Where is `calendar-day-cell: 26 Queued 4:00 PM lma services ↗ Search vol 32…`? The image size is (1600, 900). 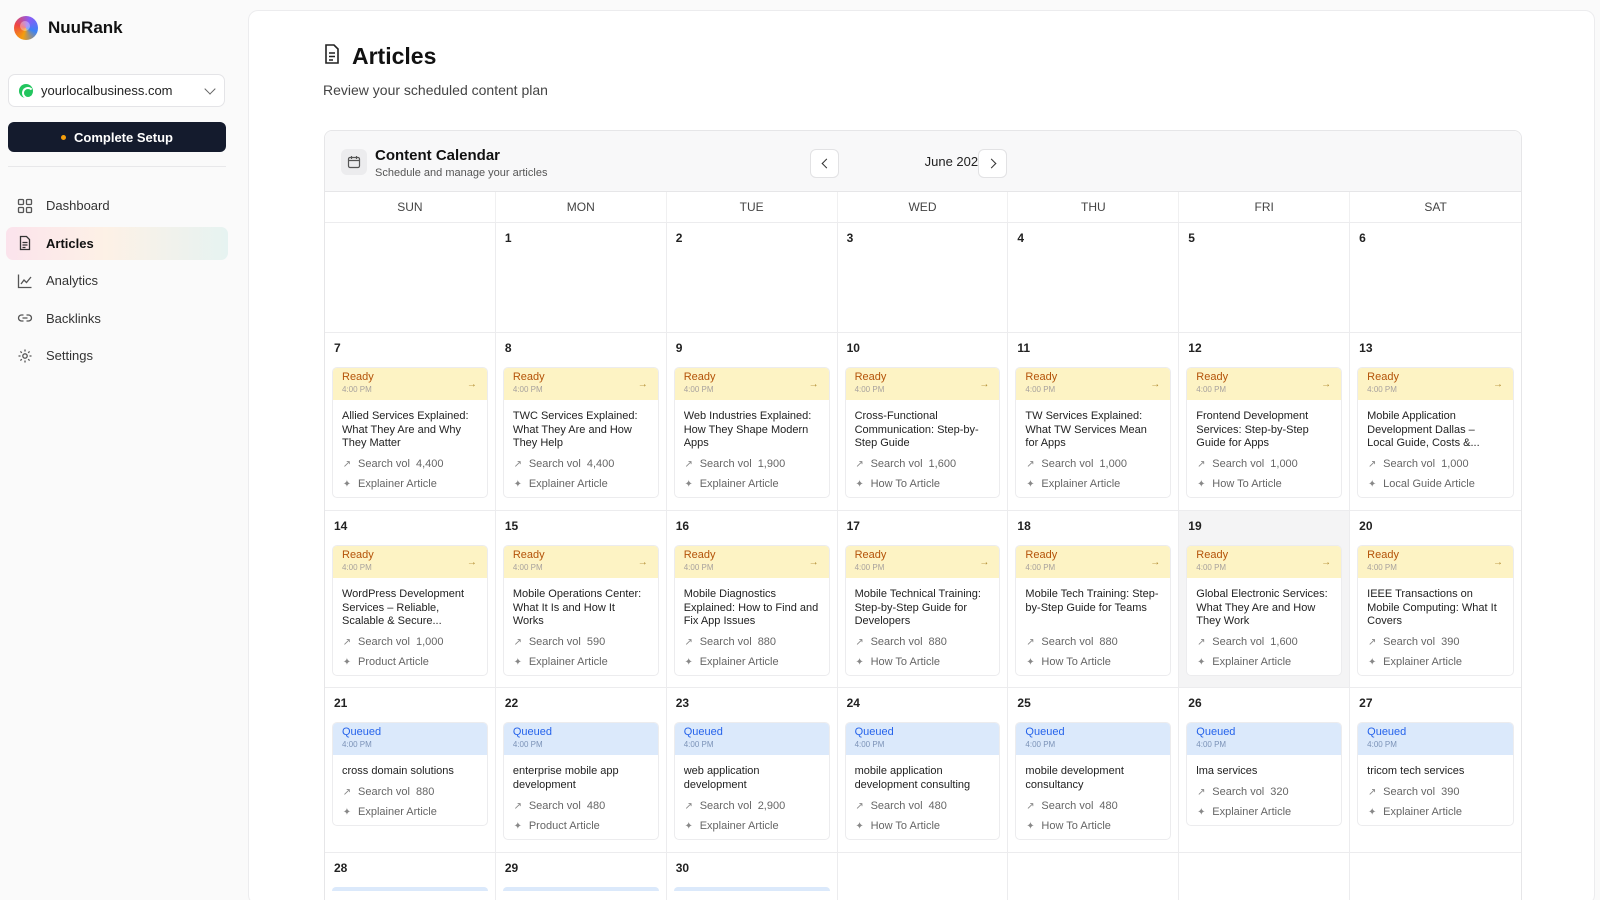 calendar-day-cell: 26 Queued 4:00 PM lma services ↗ Search vol 32… is located at coordinates (1265, 770).